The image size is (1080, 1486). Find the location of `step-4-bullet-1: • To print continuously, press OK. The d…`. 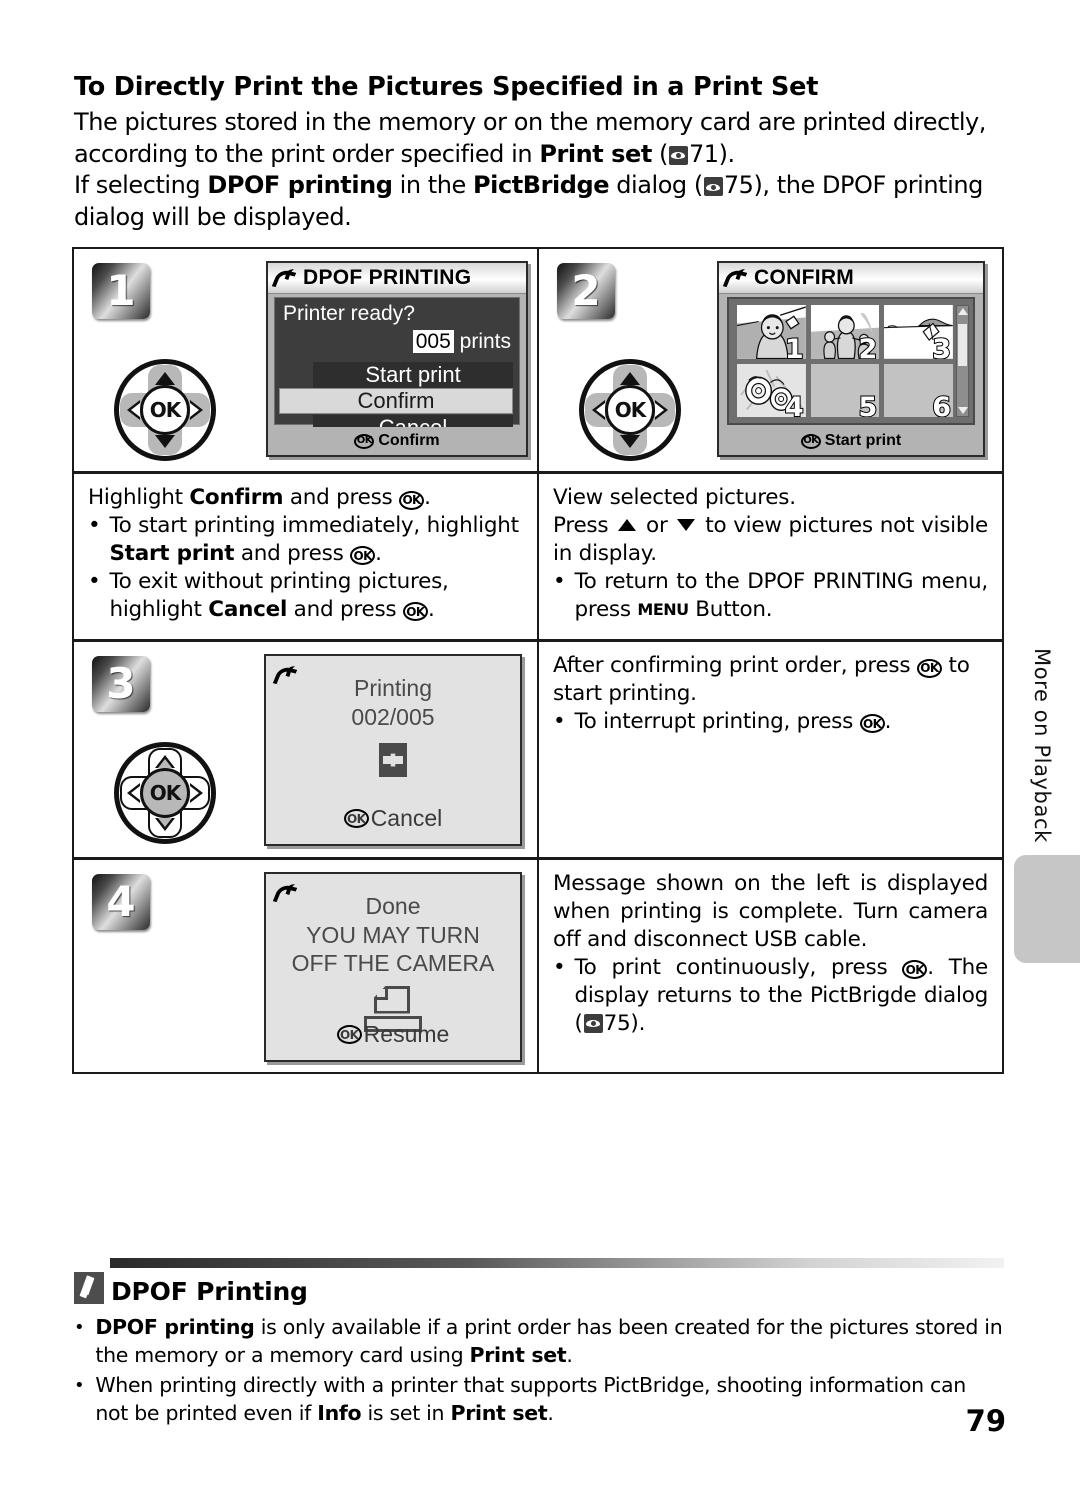

step-4-bullet-1: • To print continuously, press OK. The d… is located at coordinates (770, 996).